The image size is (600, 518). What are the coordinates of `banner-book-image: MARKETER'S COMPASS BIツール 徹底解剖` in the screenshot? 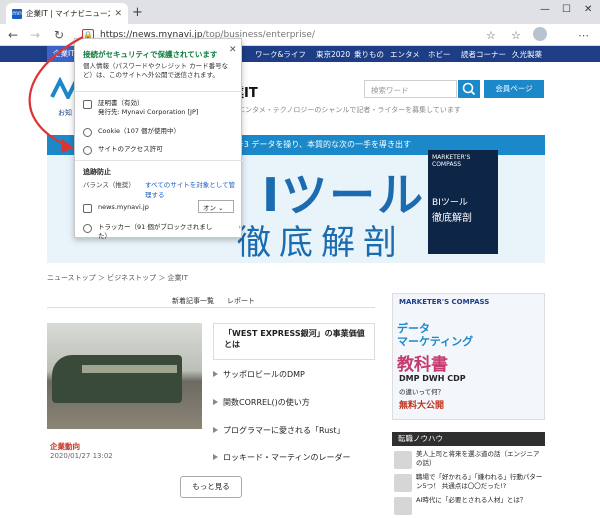 It's located at (463, 202).